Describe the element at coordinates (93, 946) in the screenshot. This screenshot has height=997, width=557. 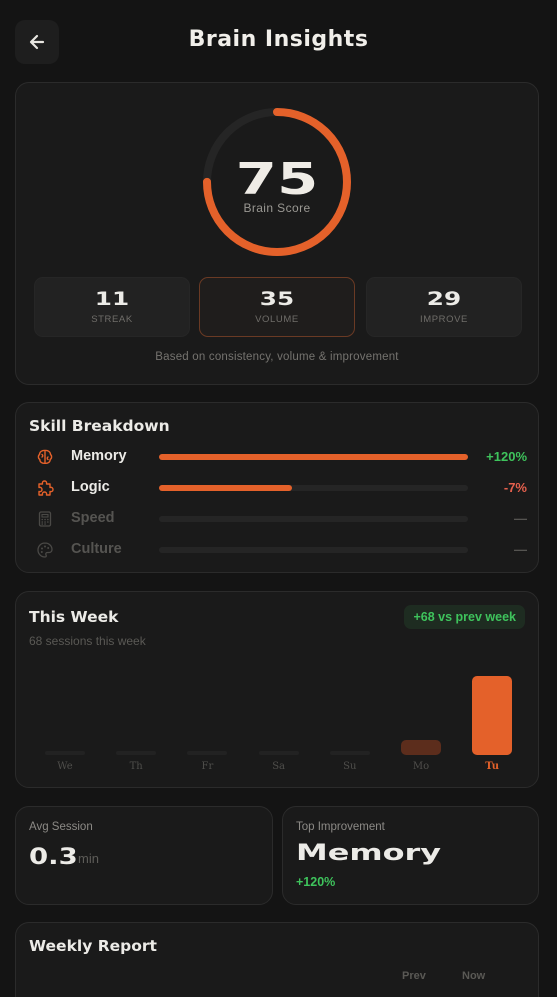
I see `weekly-report-title: Weekly Report` at that location.